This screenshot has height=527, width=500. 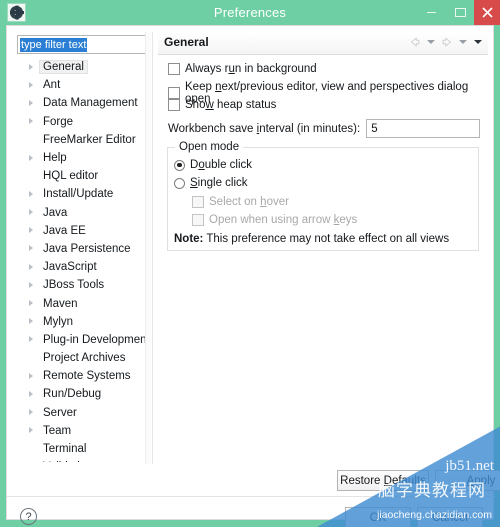 What do you see at coordinates (82, 267) in the screenshot?
I see `sidebar-item-javascript: JavaScript` at bounding box center [82, 267].